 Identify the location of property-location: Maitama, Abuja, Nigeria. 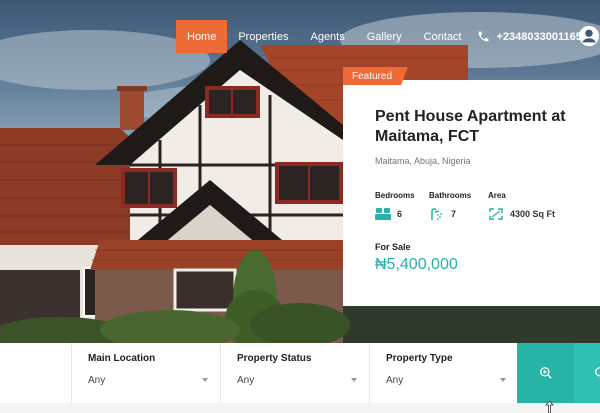
(423, 161).